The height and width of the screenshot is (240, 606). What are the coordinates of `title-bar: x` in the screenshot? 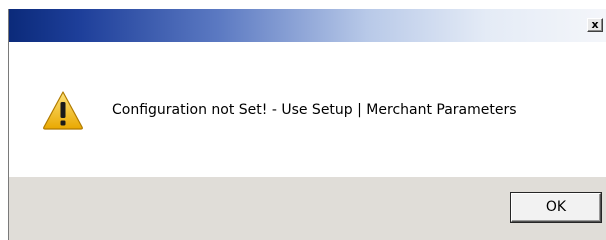 It's located at (307, 25).